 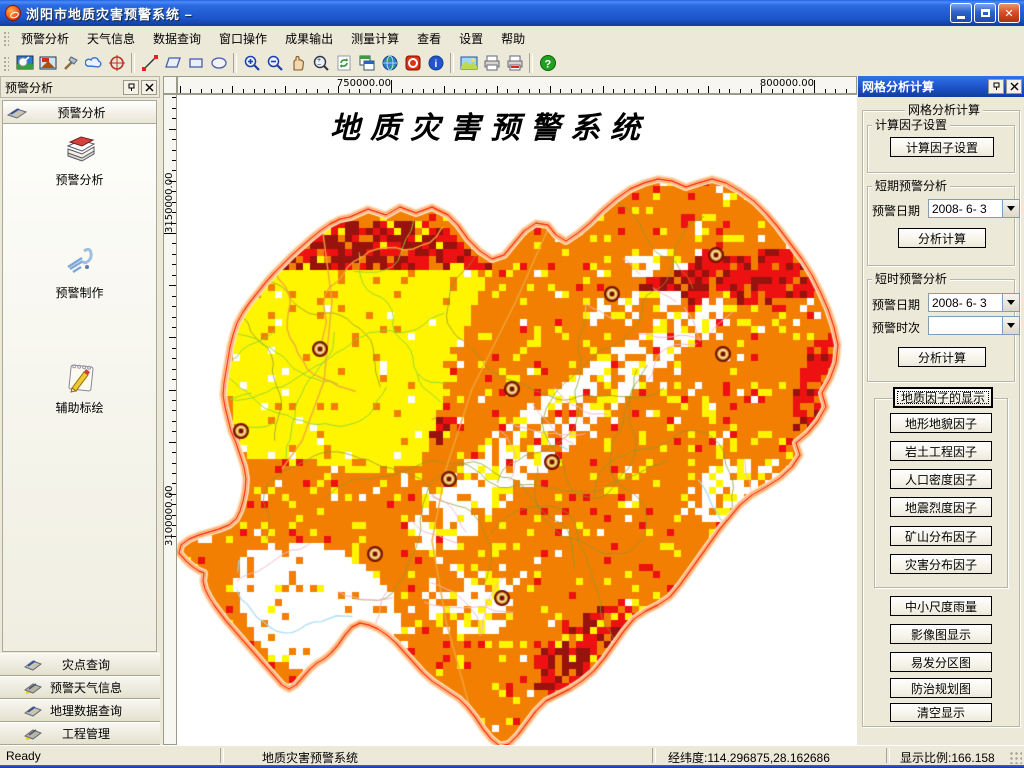 I want to click on web-globe-icon, so click(x=389, y=63).